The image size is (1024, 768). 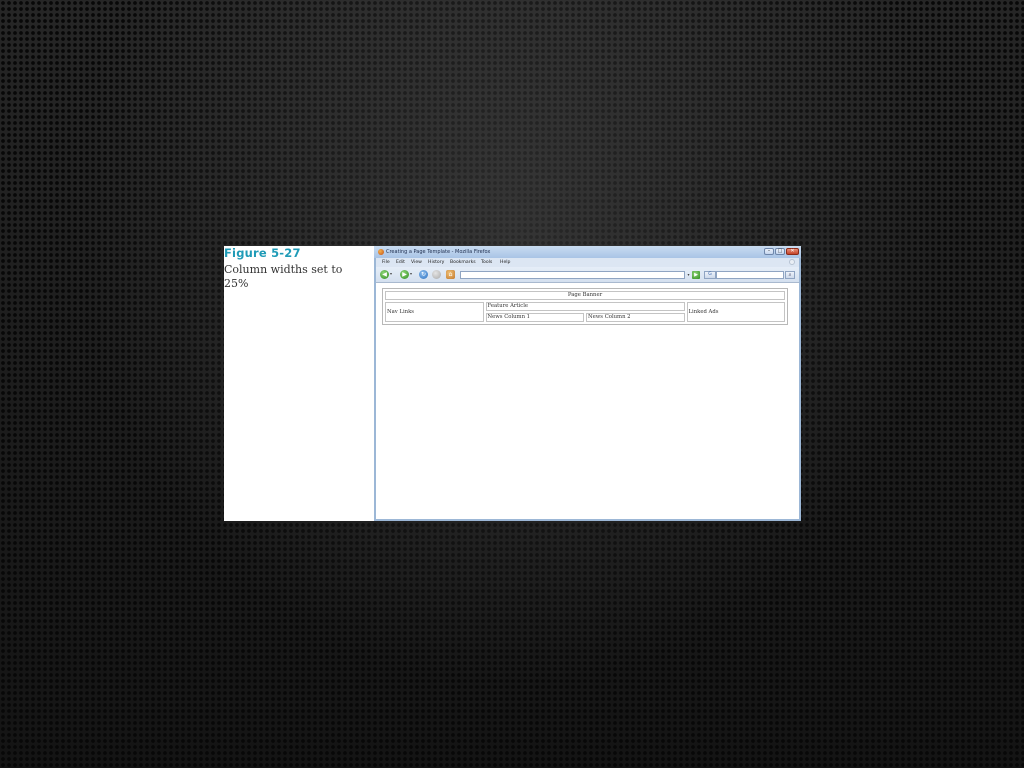 I want to click on maximize-button: □, so click(x=780, y=251).